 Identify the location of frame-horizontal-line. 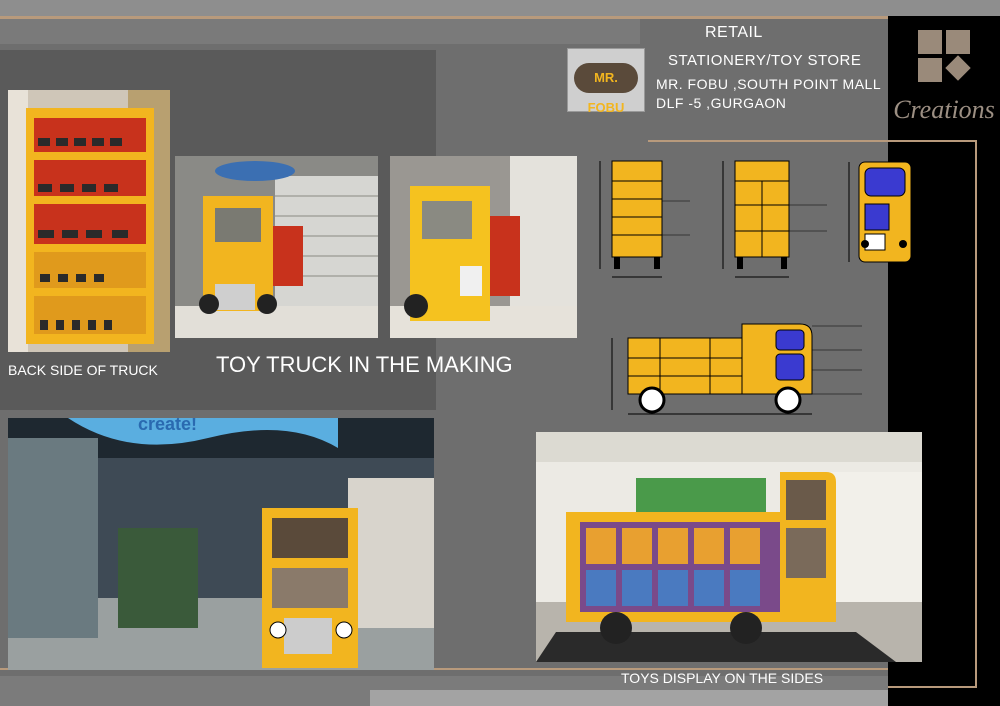
(812, 141).